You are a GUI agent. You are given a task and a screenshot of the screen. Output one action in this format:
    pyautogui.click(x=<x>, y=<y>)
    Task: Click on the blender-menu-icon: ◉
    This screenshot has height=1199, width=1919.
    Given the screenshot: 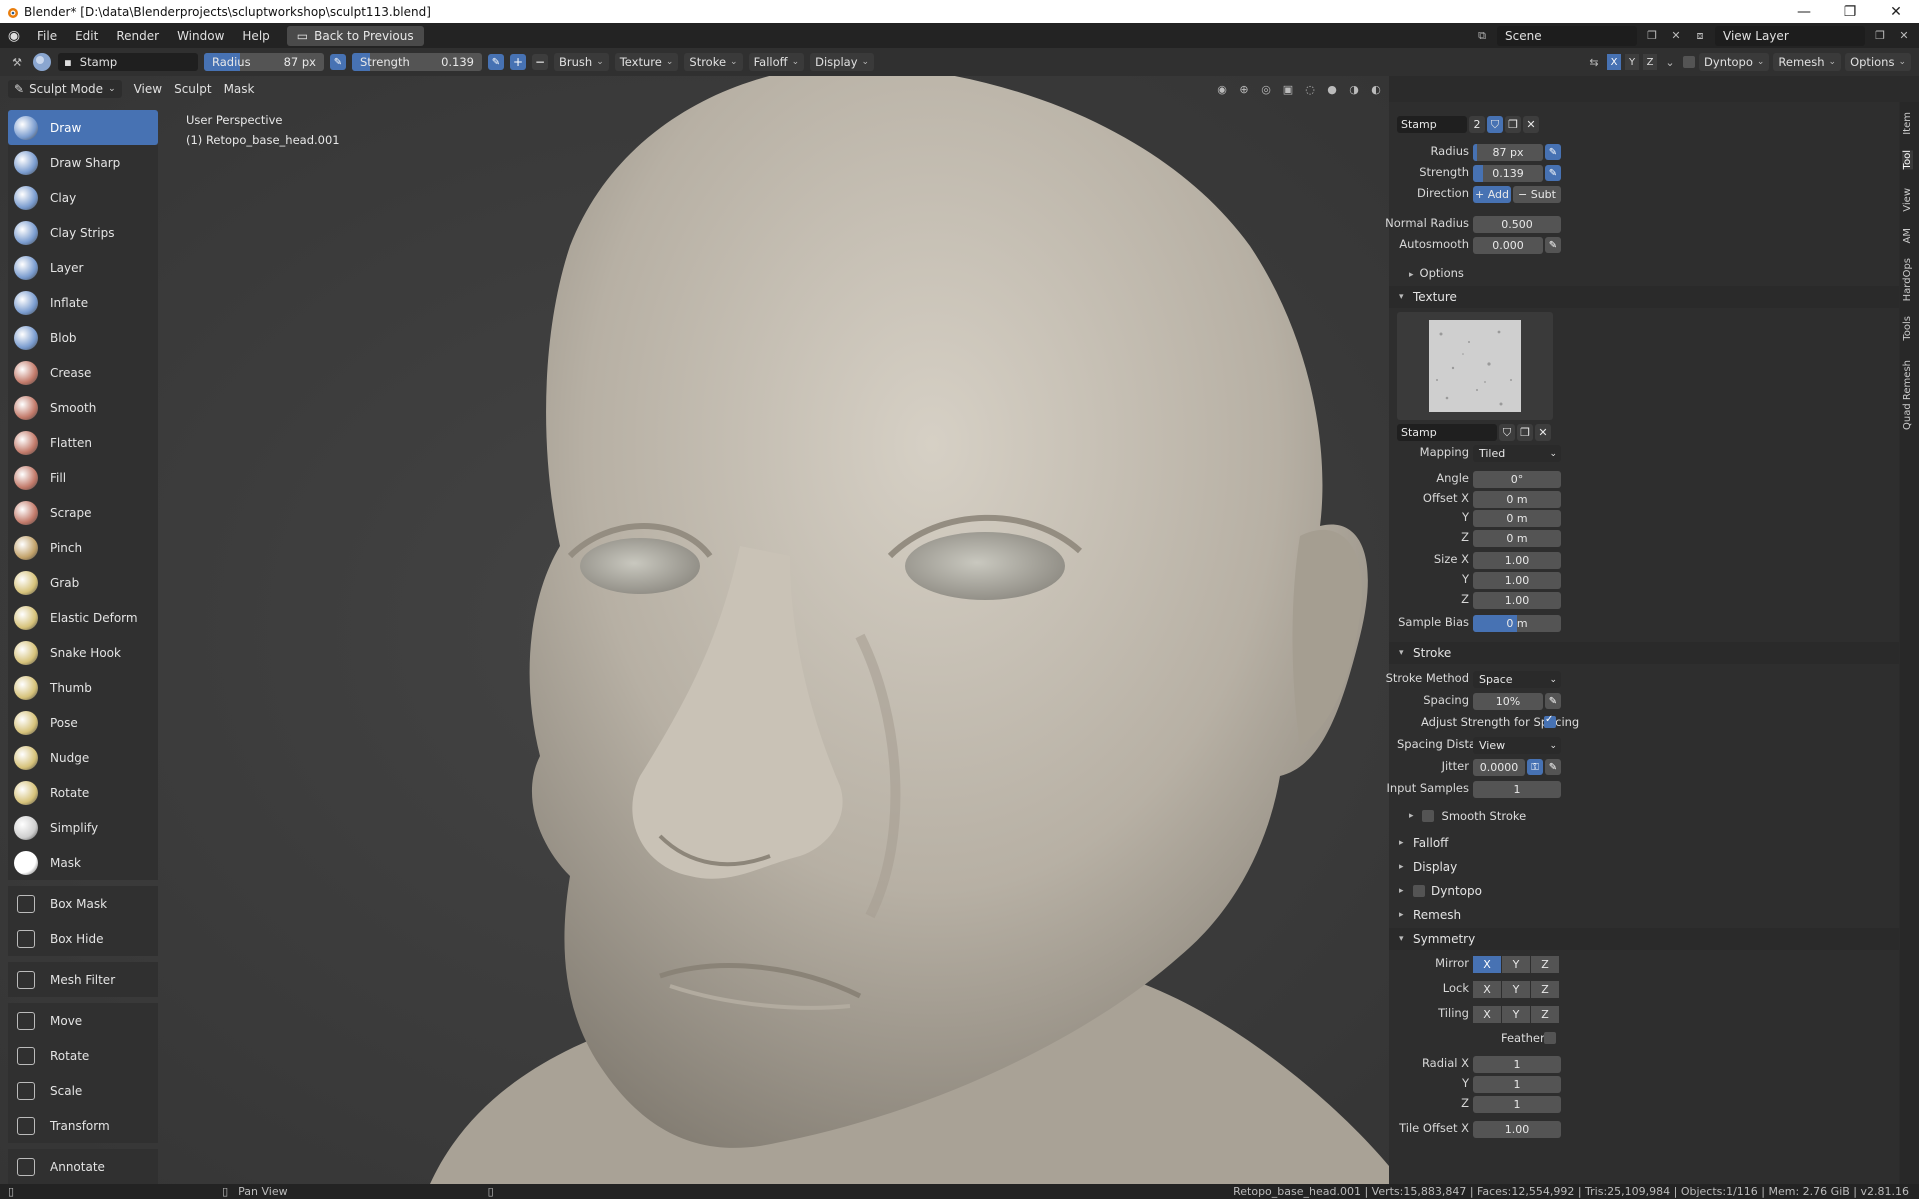 What is the action you would take?
    pyautogui.click(x=14, y=36)
    